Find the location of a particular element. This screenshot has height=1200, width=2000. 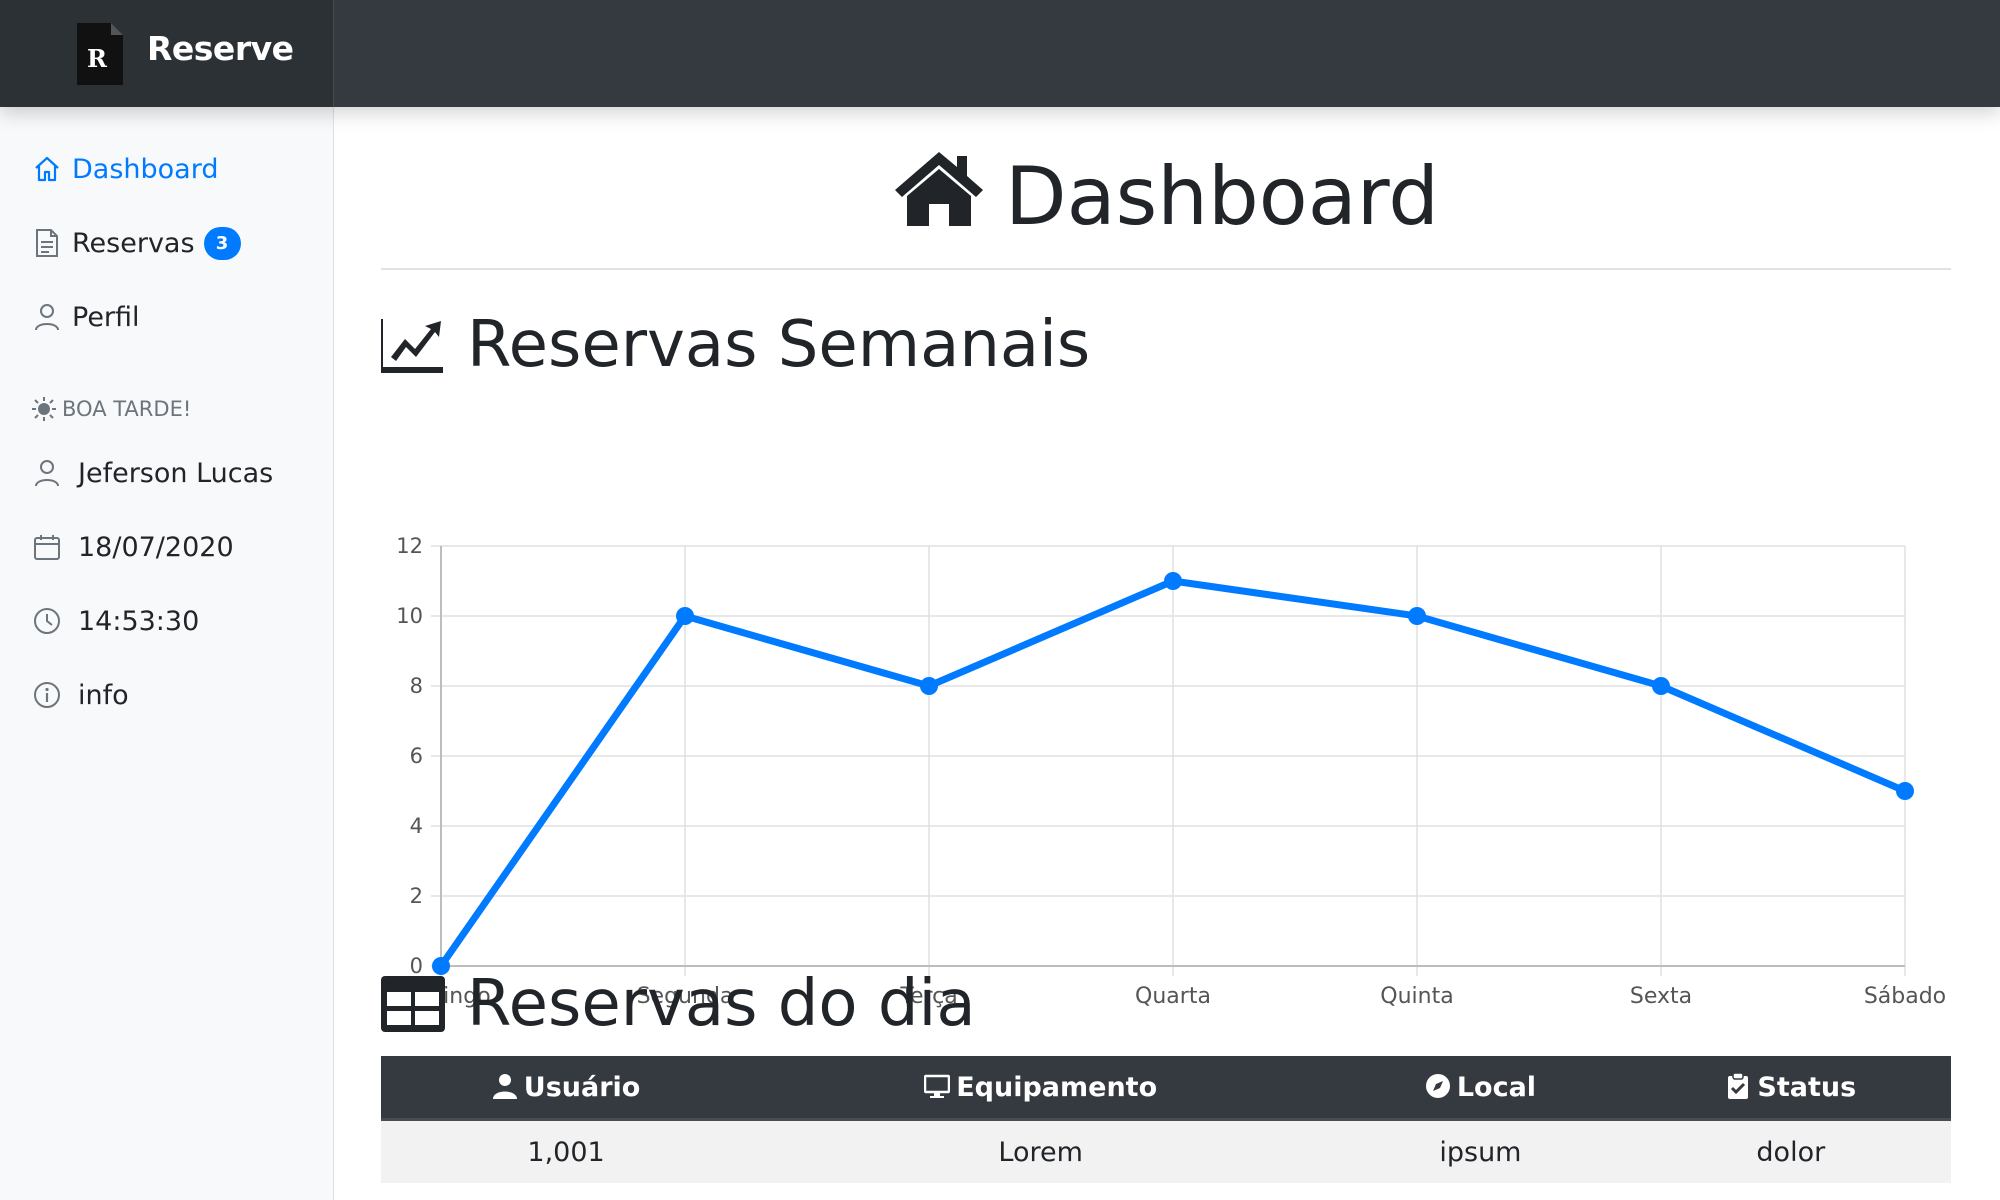

x-tick-label: Quinta is located at coordinates (1416, 996).